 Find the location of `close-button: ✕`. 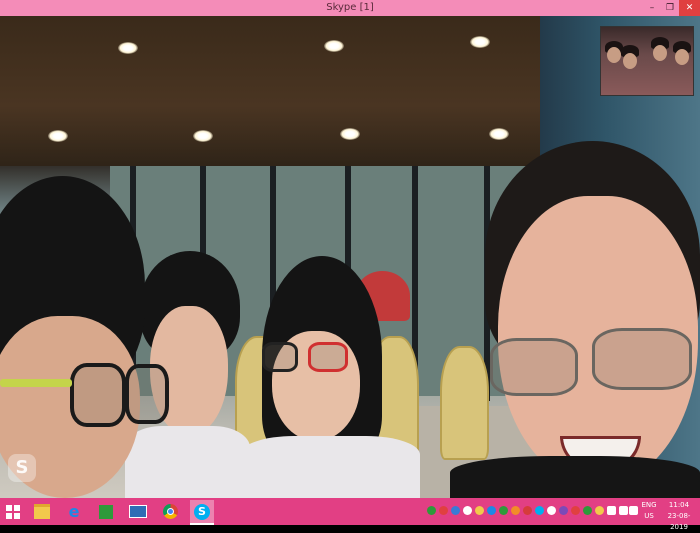

close-button: ✕ is located at coordinates (689, 8).